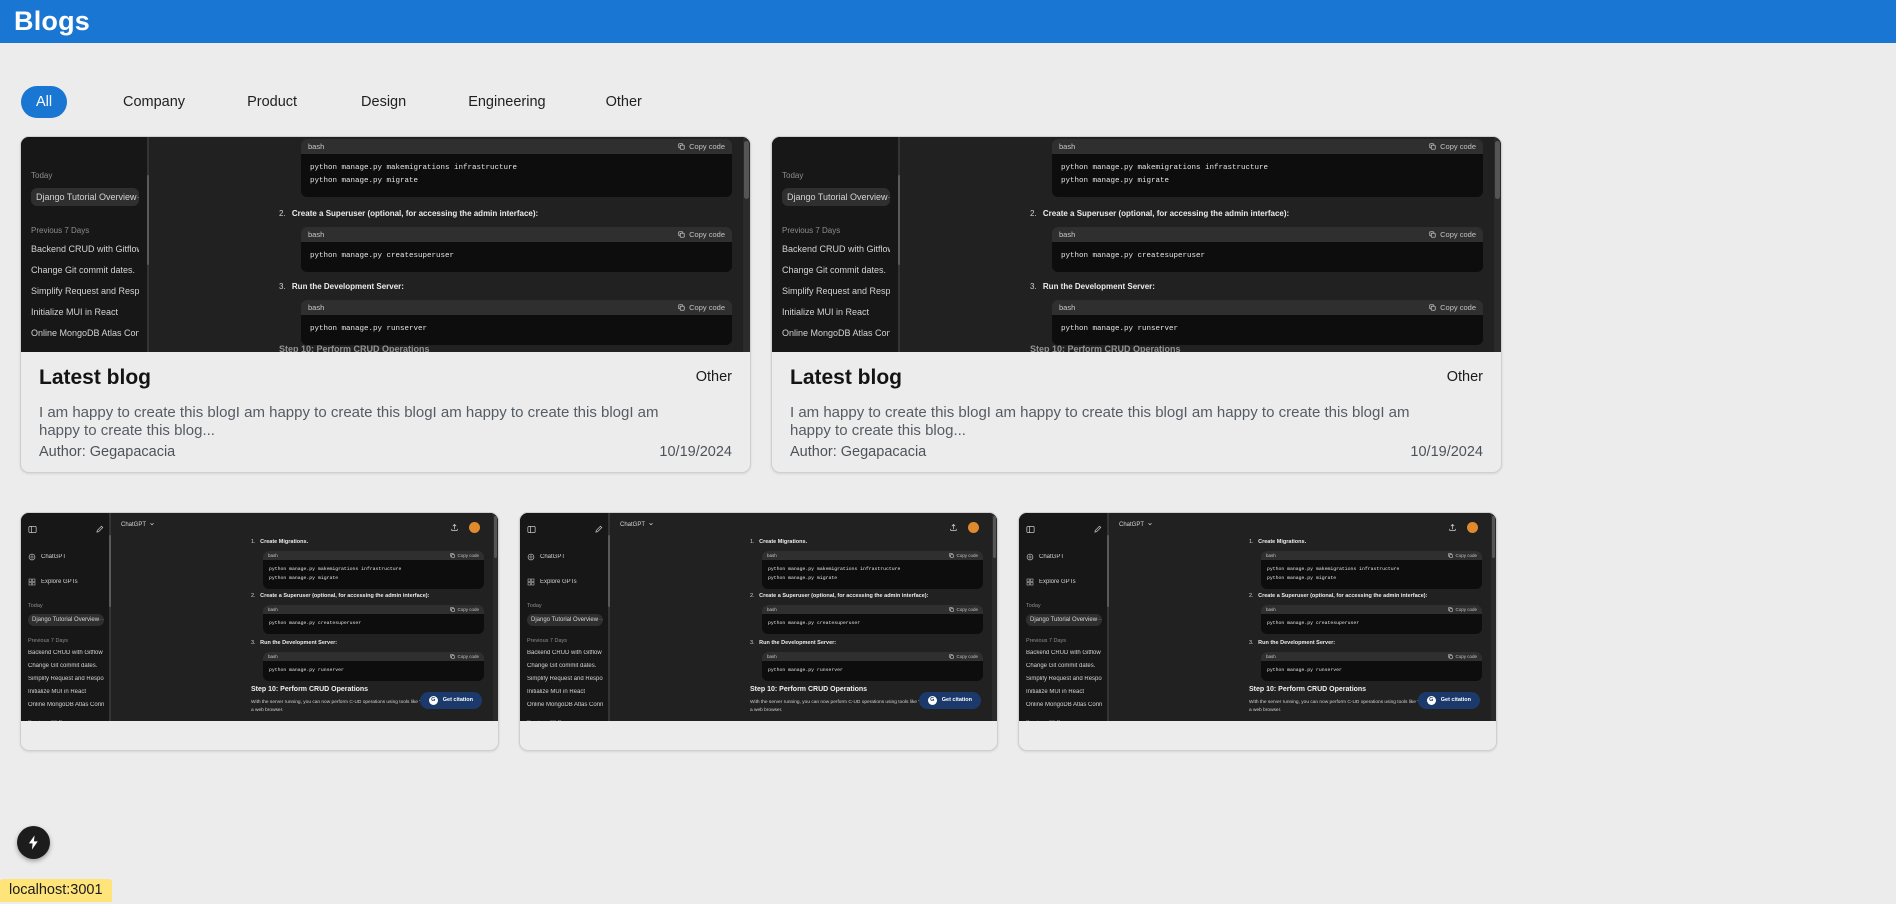  What do you see at coordinates (506, 102) in the screenshot?
I see `filter-chip-engineering: Engineering` at bounding box center [506, 102].